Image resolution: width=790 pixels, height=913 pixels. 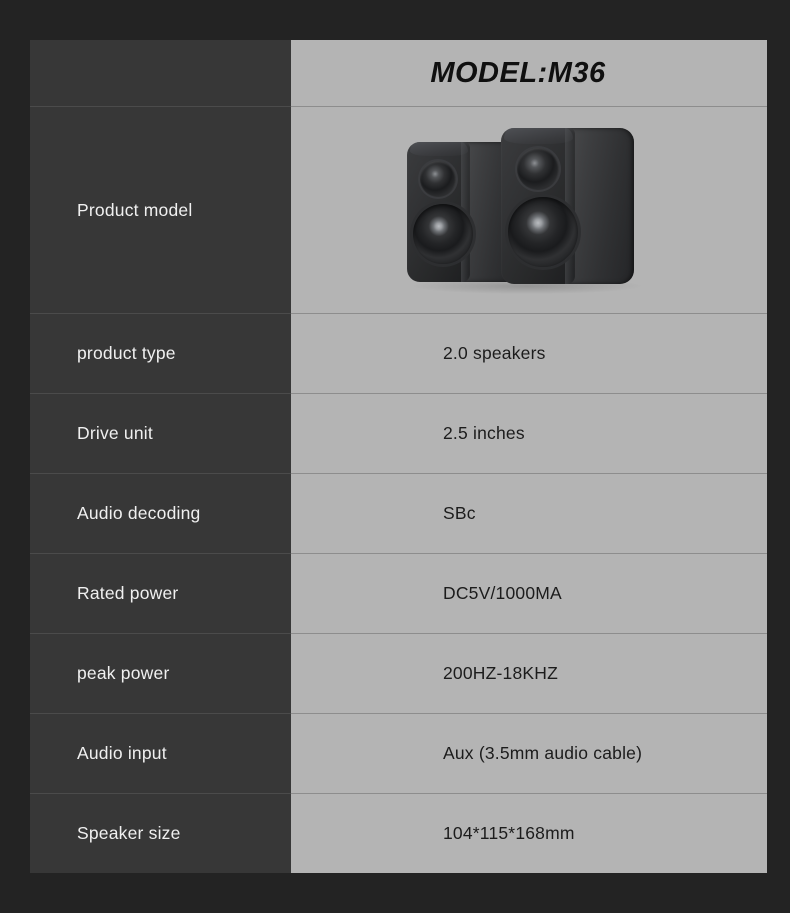 I want to click on table-row: Speaker size 104*115*168mm, so click(x=398, y=833).